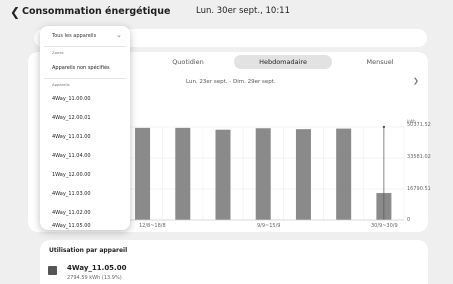 This screenshot has height=284, width=453. Describe the element at coordinates (188, 62) in the screenshot. I see `tab-daily: Quotidien` at that location.